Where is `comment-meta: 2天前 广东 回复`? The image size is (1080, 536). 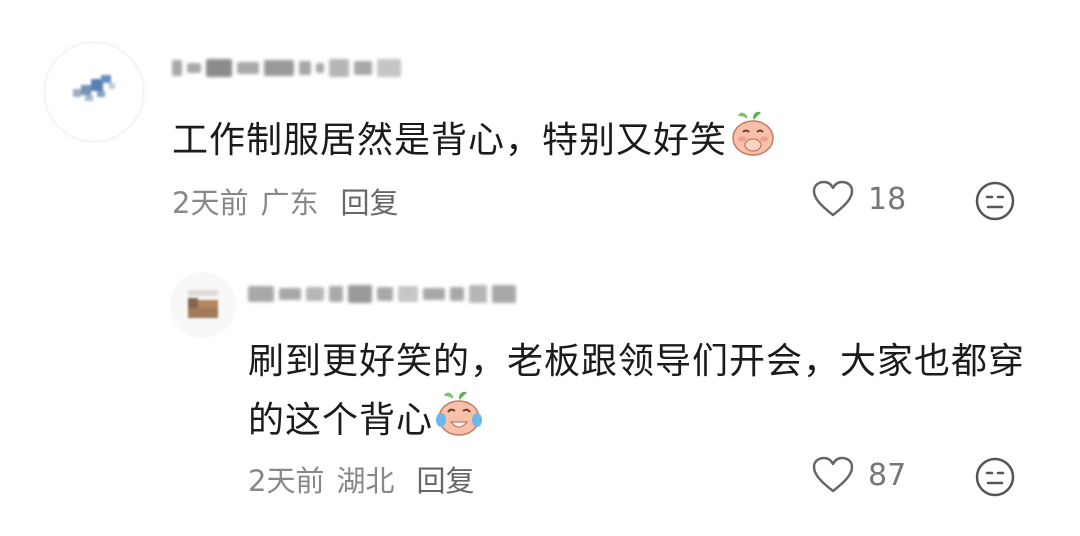
comment-meta: 2天前 广东 回复 is located at coordinates (285, 201).